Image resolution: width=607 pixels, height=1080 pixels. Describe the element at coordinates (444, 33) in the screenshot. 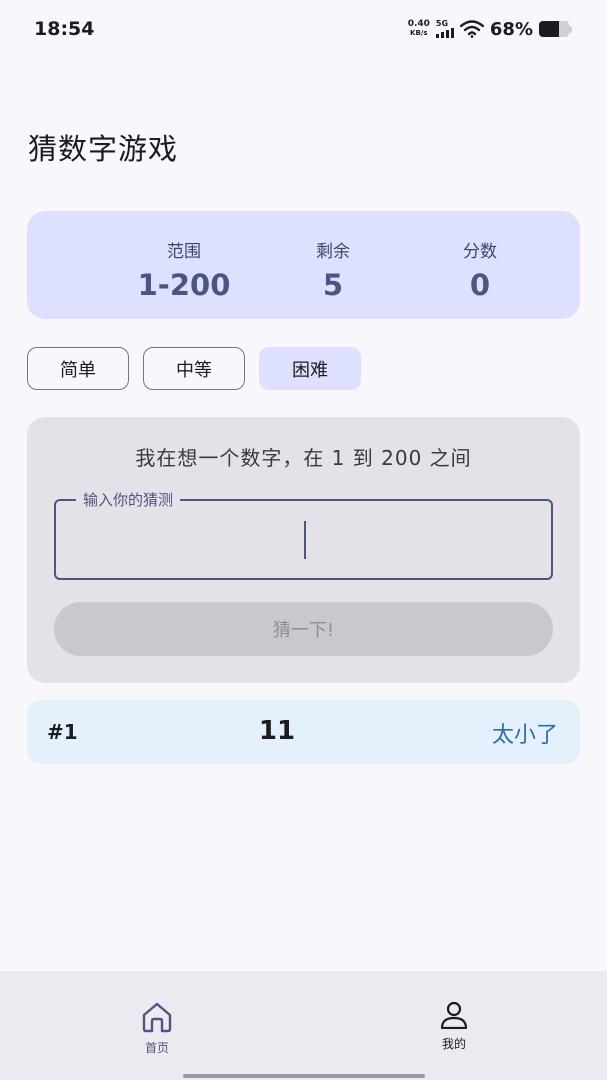

I see `signal-bars-icon` at that location.